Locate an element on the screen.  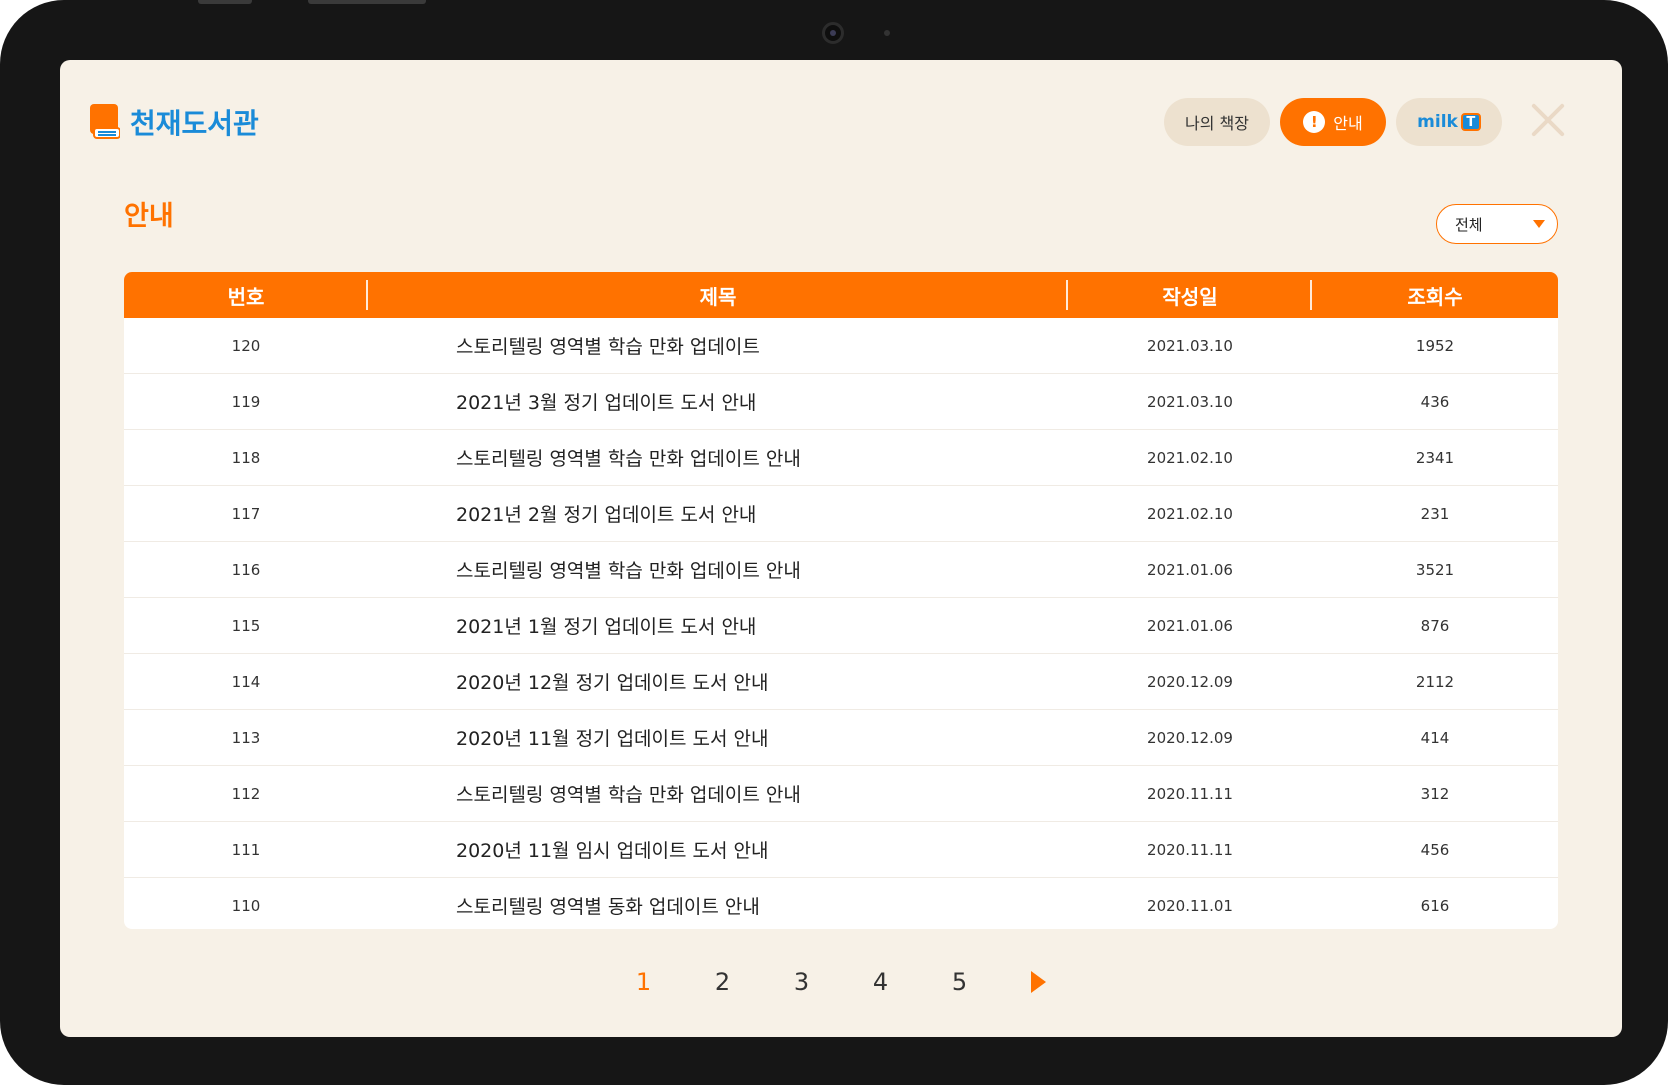
cell-views: 231 is located at coordinates (1435, 513).